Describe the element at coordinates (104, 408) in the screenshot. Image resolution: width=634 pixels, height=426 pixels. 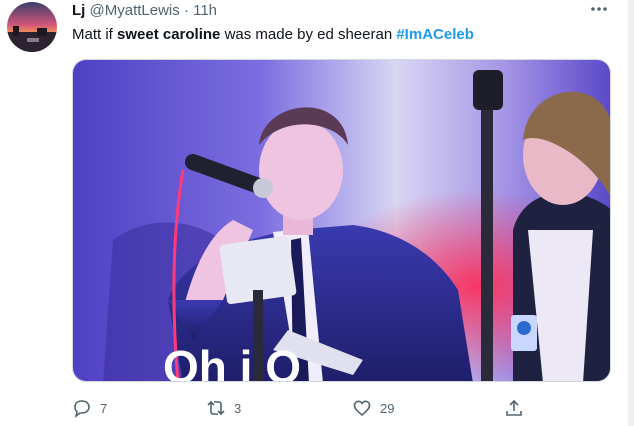
I see `reply-count: 7` at that location.